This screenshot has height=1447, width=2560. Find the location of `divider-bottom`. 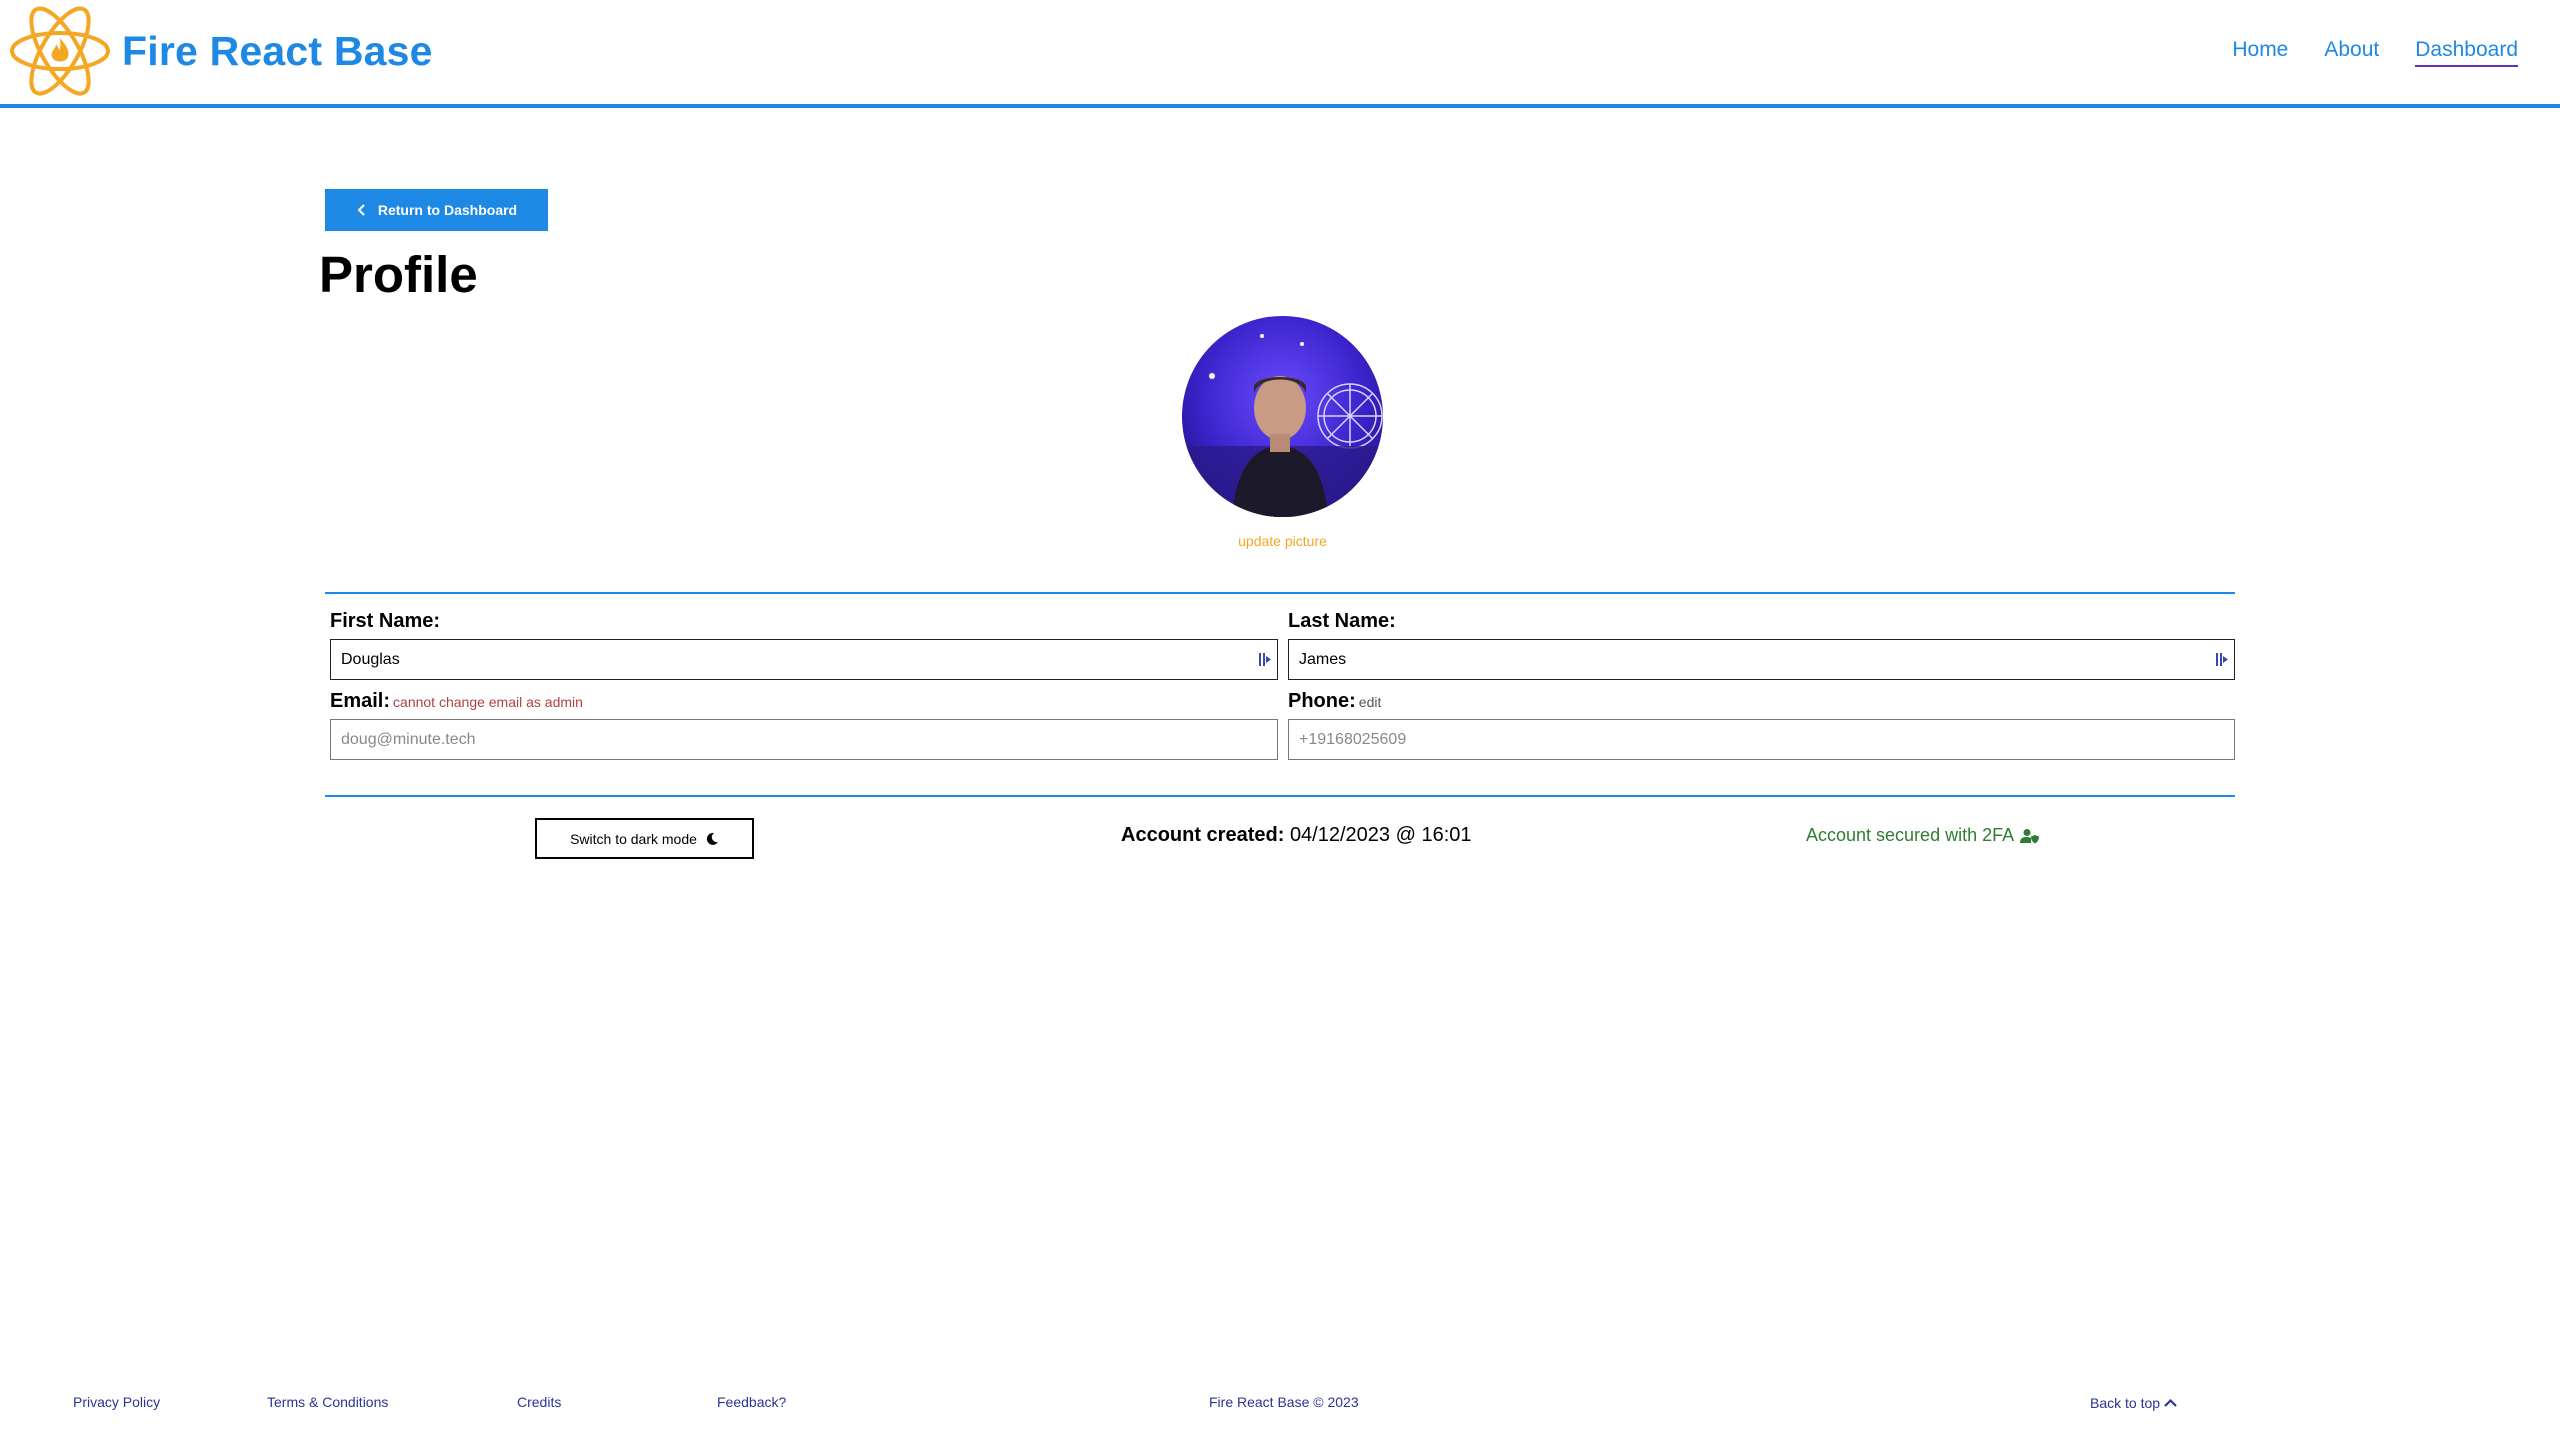

divider-bottom is located at coordinates (1280, 796).